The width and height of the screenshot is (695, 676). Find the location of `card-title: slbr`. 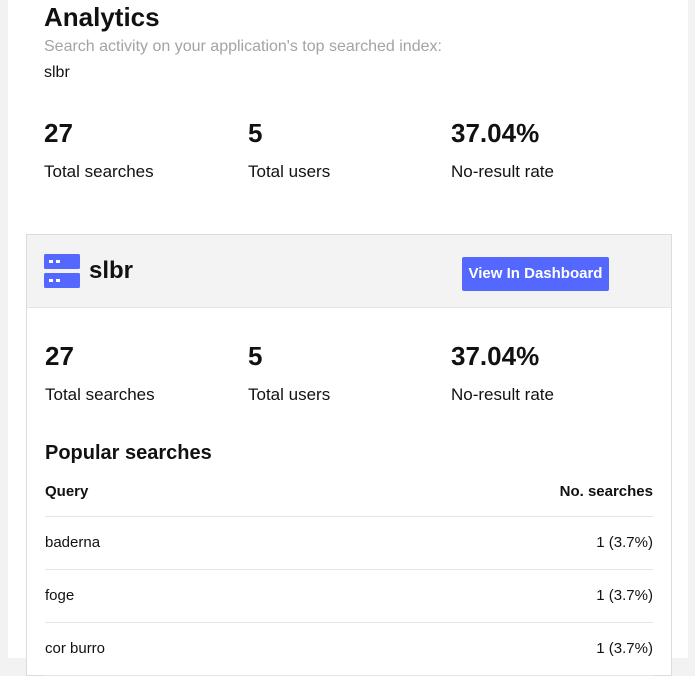

card-title: slbr is located at coordinates (111, 270).